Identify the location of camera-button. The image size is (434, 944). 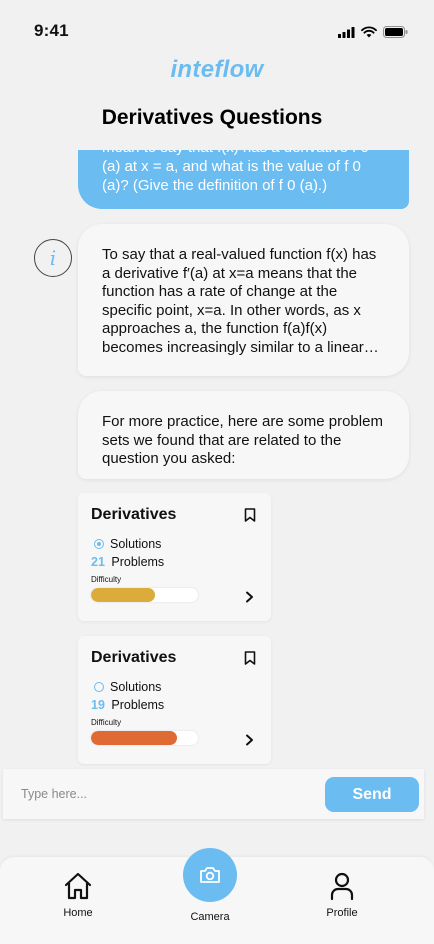
(210, 875).